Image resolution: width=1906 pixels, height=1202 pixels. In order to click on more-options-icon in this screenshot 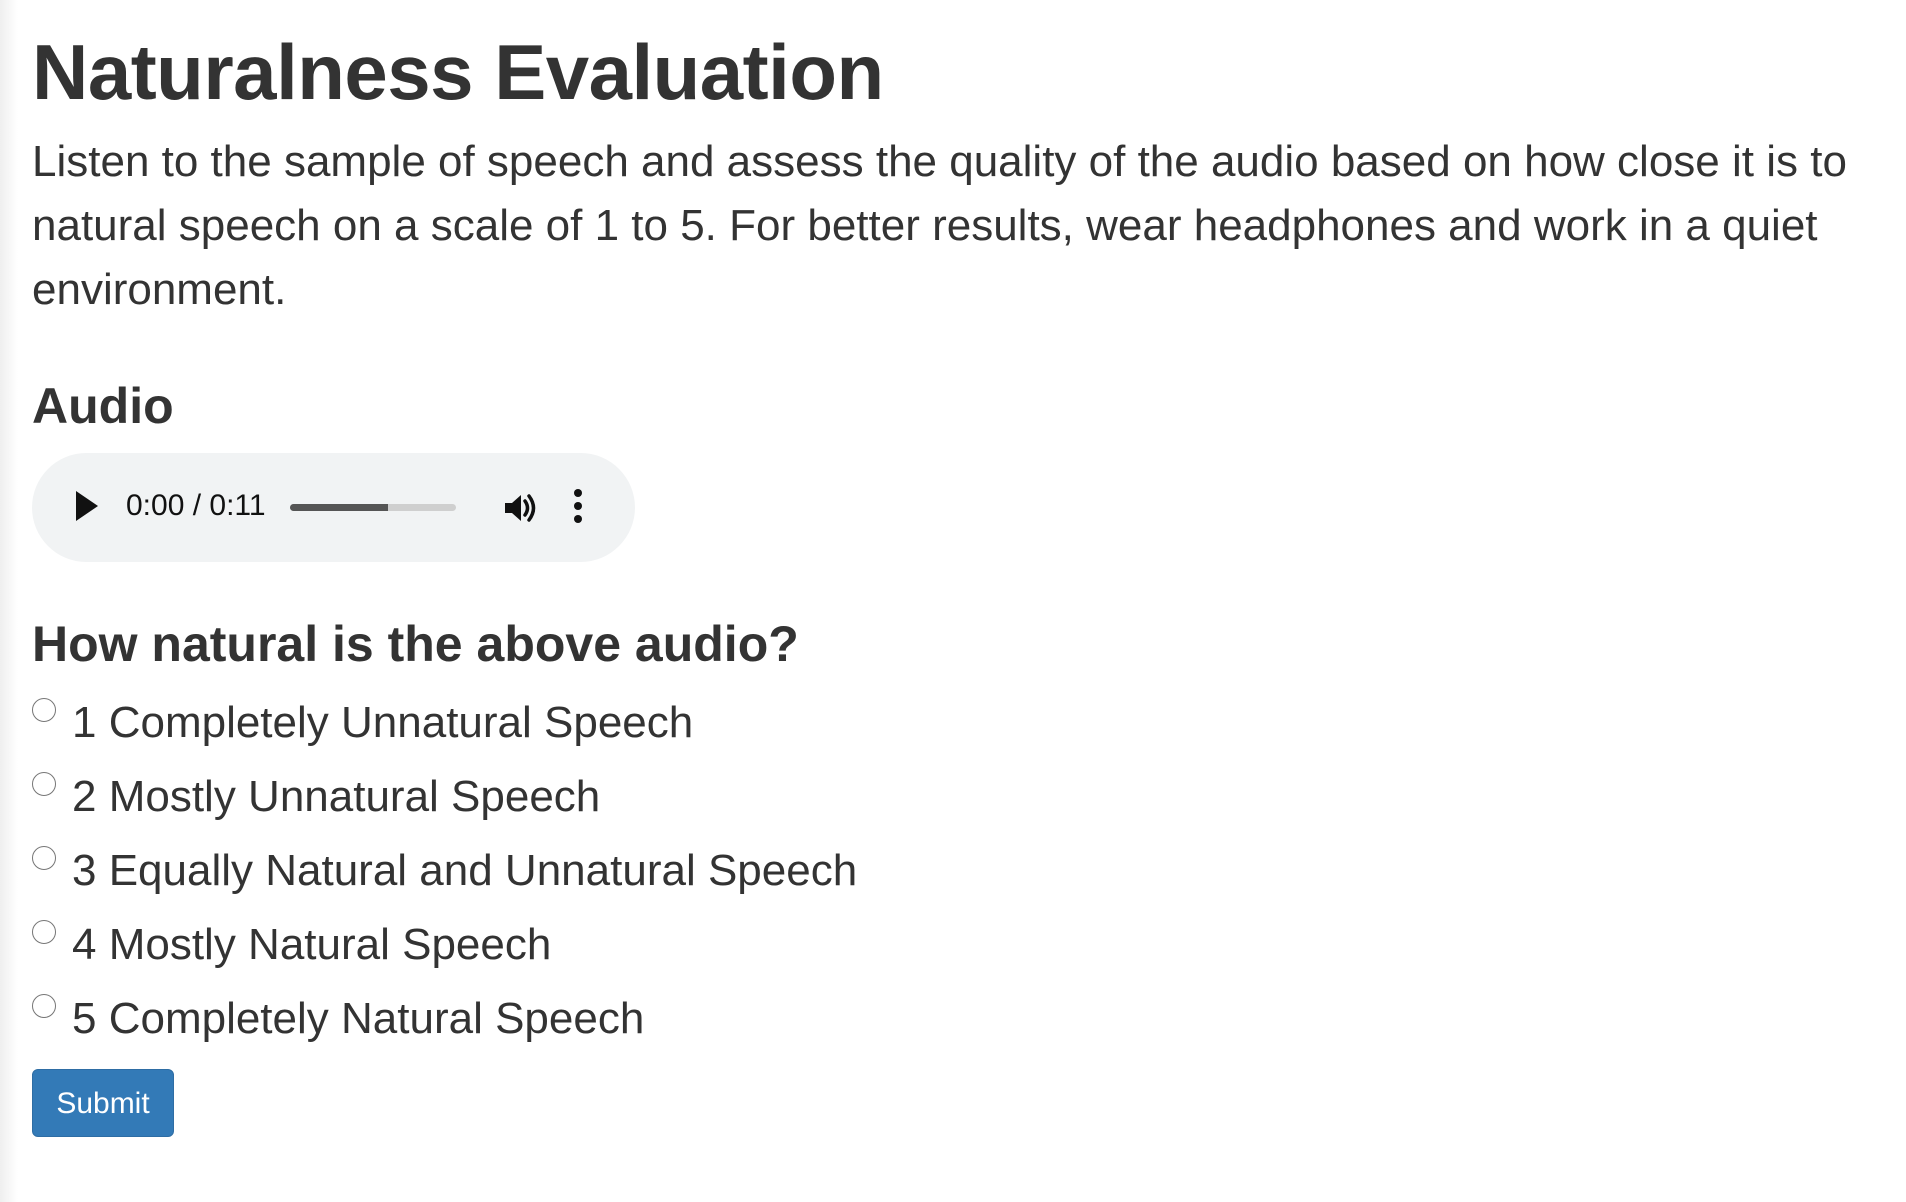, I will do `click(578, 508)`.